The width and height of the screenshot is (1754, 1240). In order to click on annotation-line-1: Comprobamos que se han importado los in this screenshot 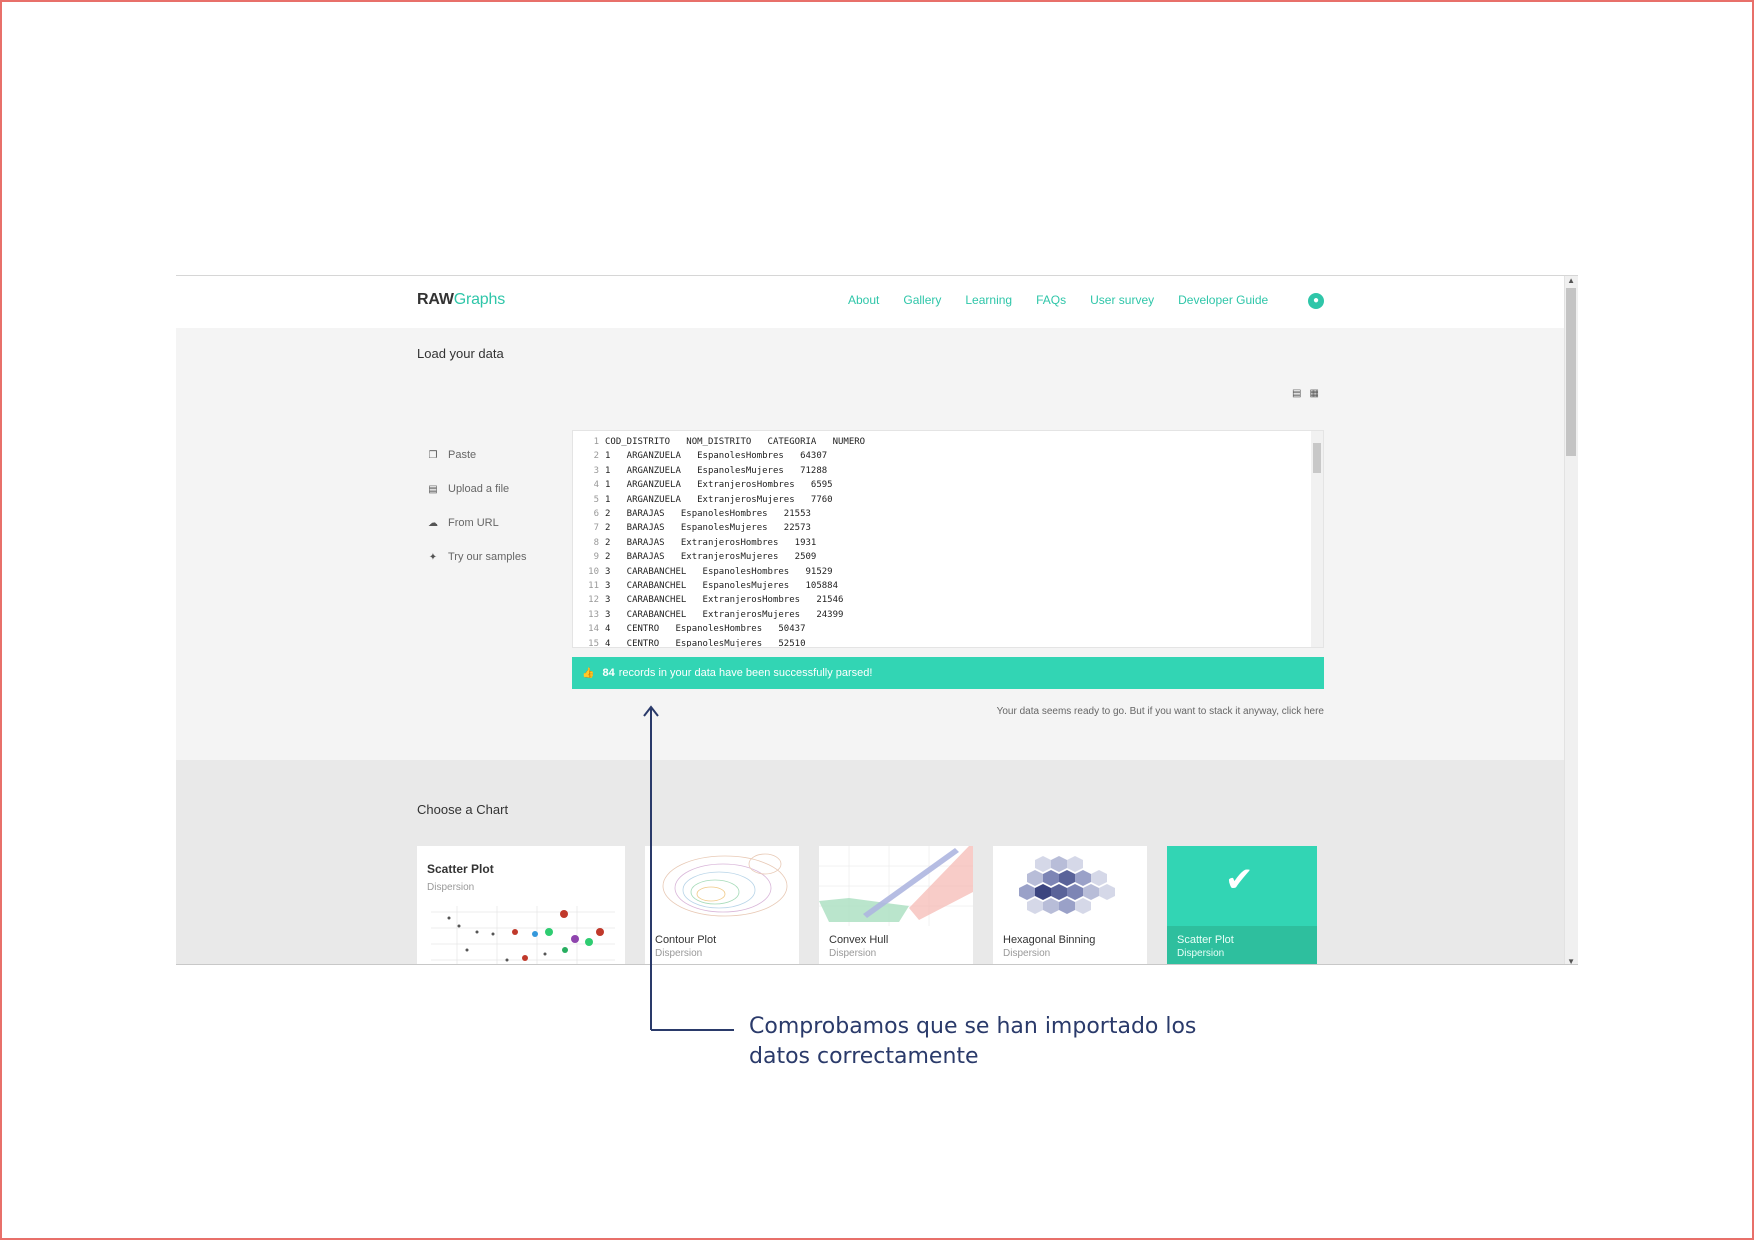, I will do `click(973, 1026)`.